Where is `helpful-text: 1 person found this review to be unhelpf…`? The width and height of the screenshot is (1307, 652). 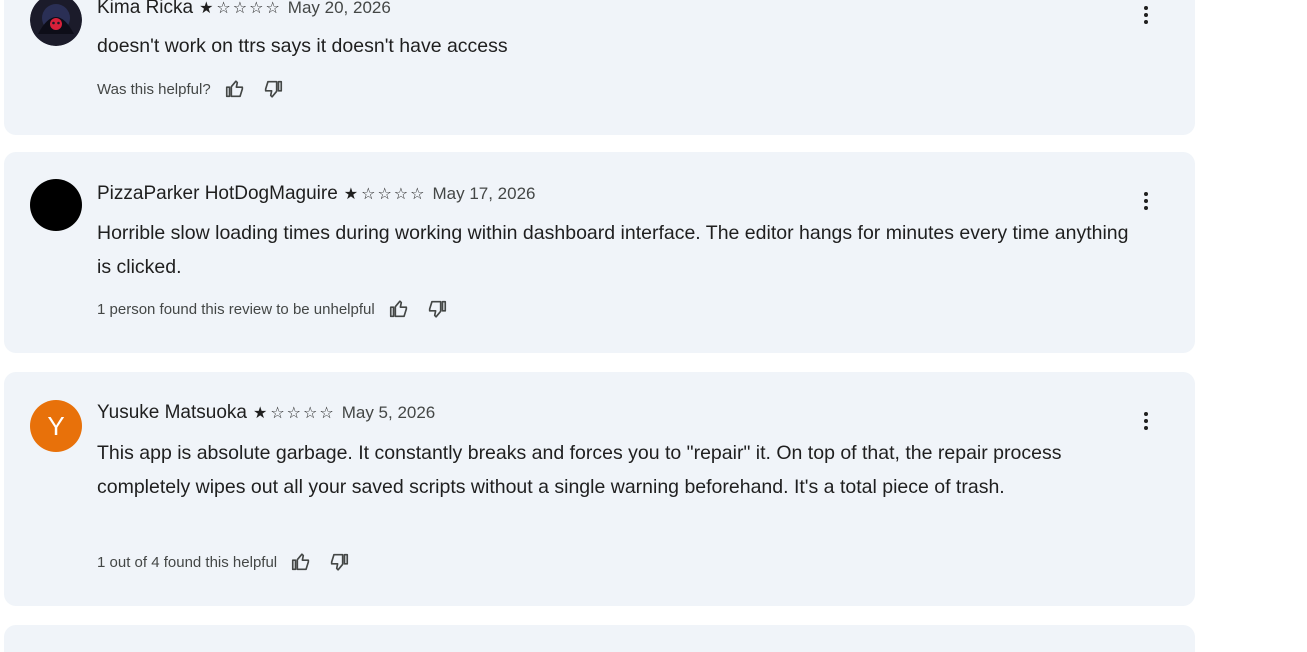
helpful-text: 1 person found this review to be unhelpf… is located at coordinates (236, 309).